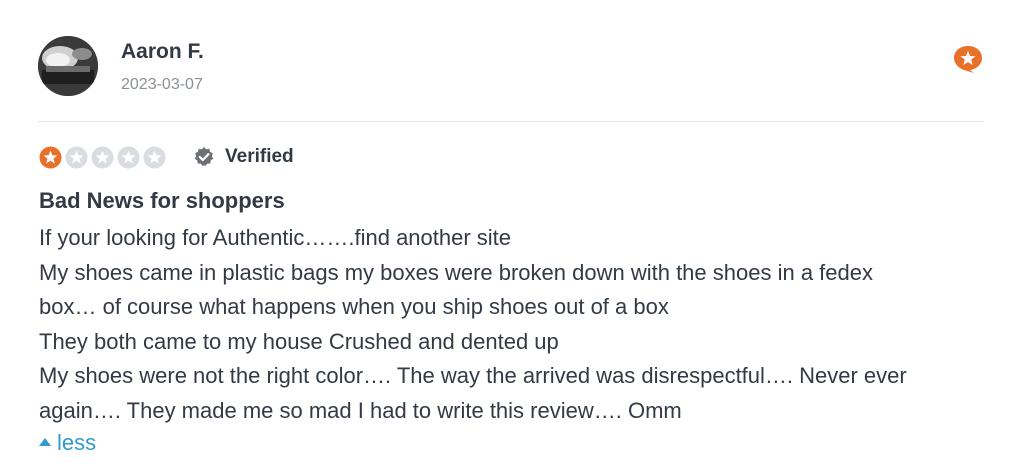  Describe the element at coordinates (968, 59) in the screenshot. I see `star-speech-bubble-icon` at that location.